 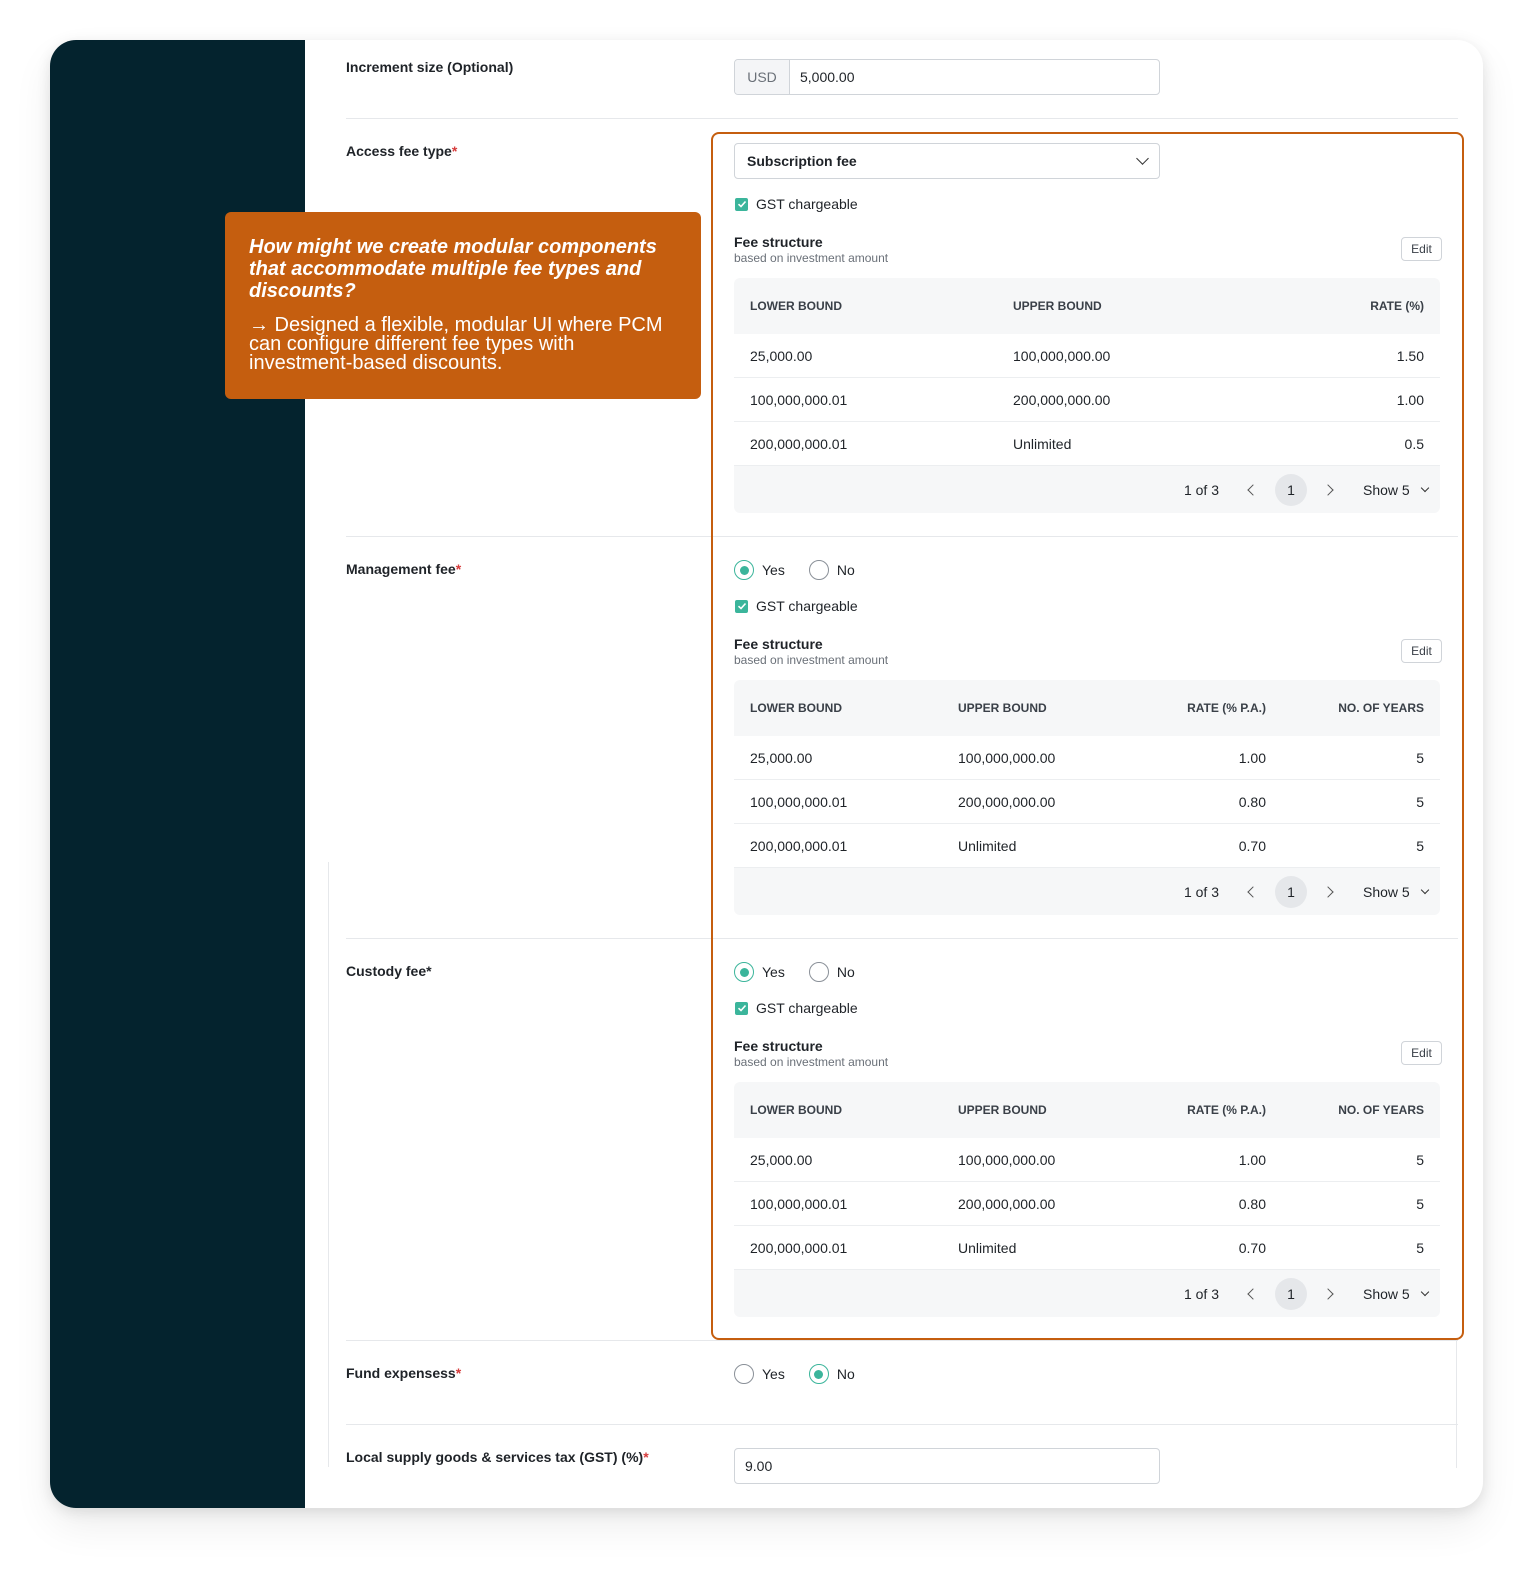 What do you see at coordinates (1421, 651) in the screenshot?
I see `management-edit-button: Edit` at bounding box center [1421, 651].